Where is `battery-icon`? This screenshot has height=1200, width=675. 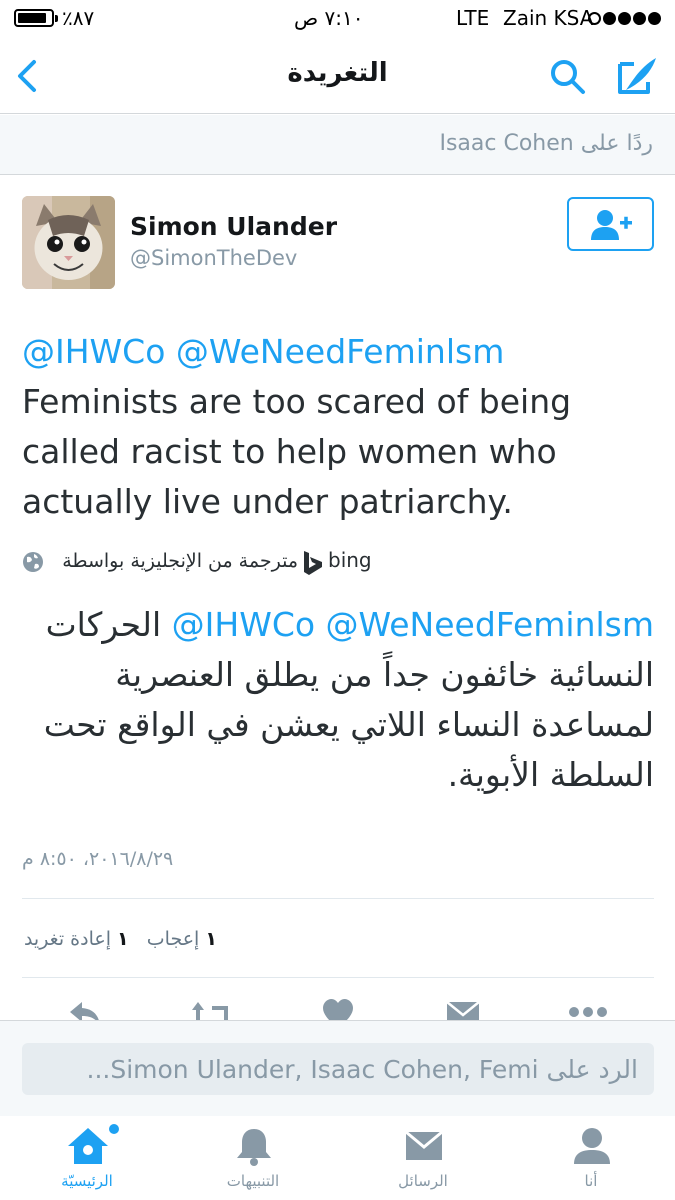 battery-icon is located at coordinates (36, 18).